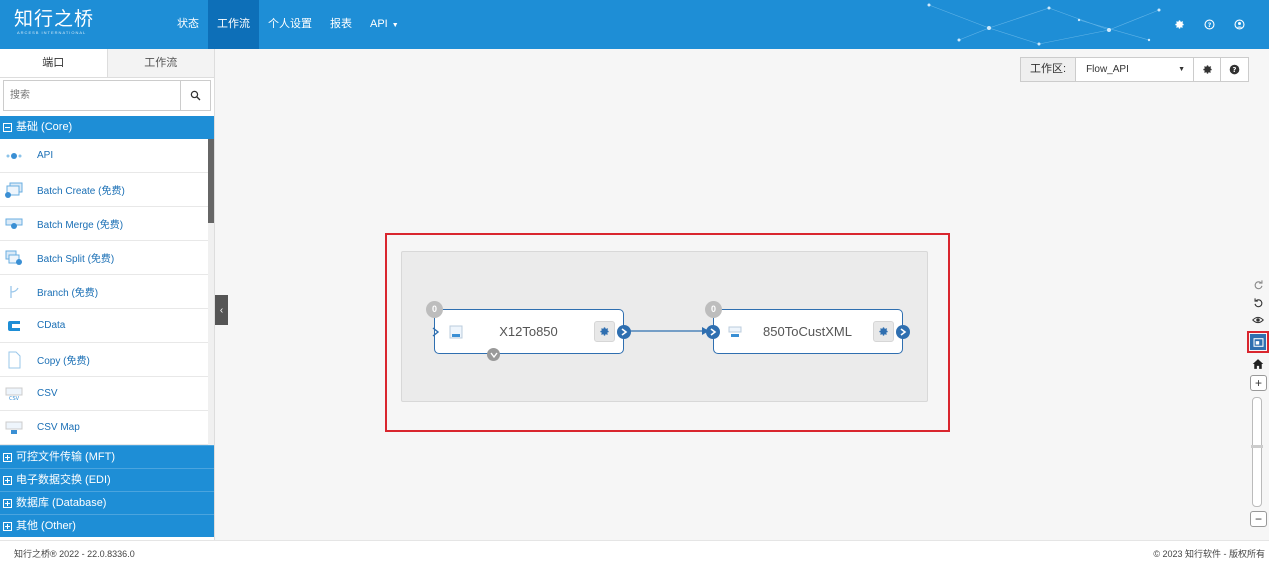 This screenshot has width=1269, height=562. Describe the element at coordinates (664, 326) in the screenshot. I see `flow-canvas: 0 X12To850 0 850ToCustXML` at that location.